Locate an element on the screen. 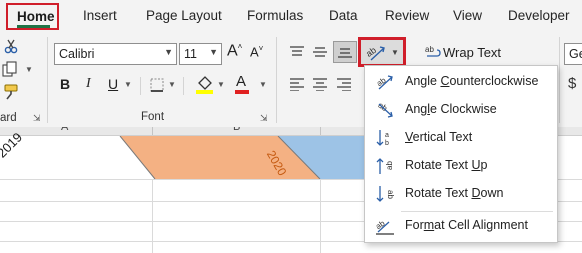  align-left-icon is located at coordinates (297, 84).